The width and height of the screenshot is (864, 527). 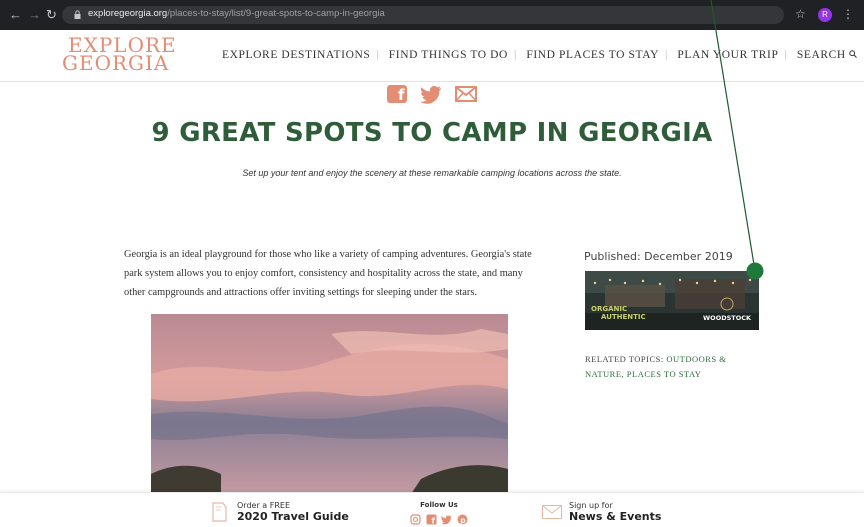 What do you see at coordinates (658, 256) in the screenshot?
I see `published-date: Published: December 2019` at bounding box center [658, 256].